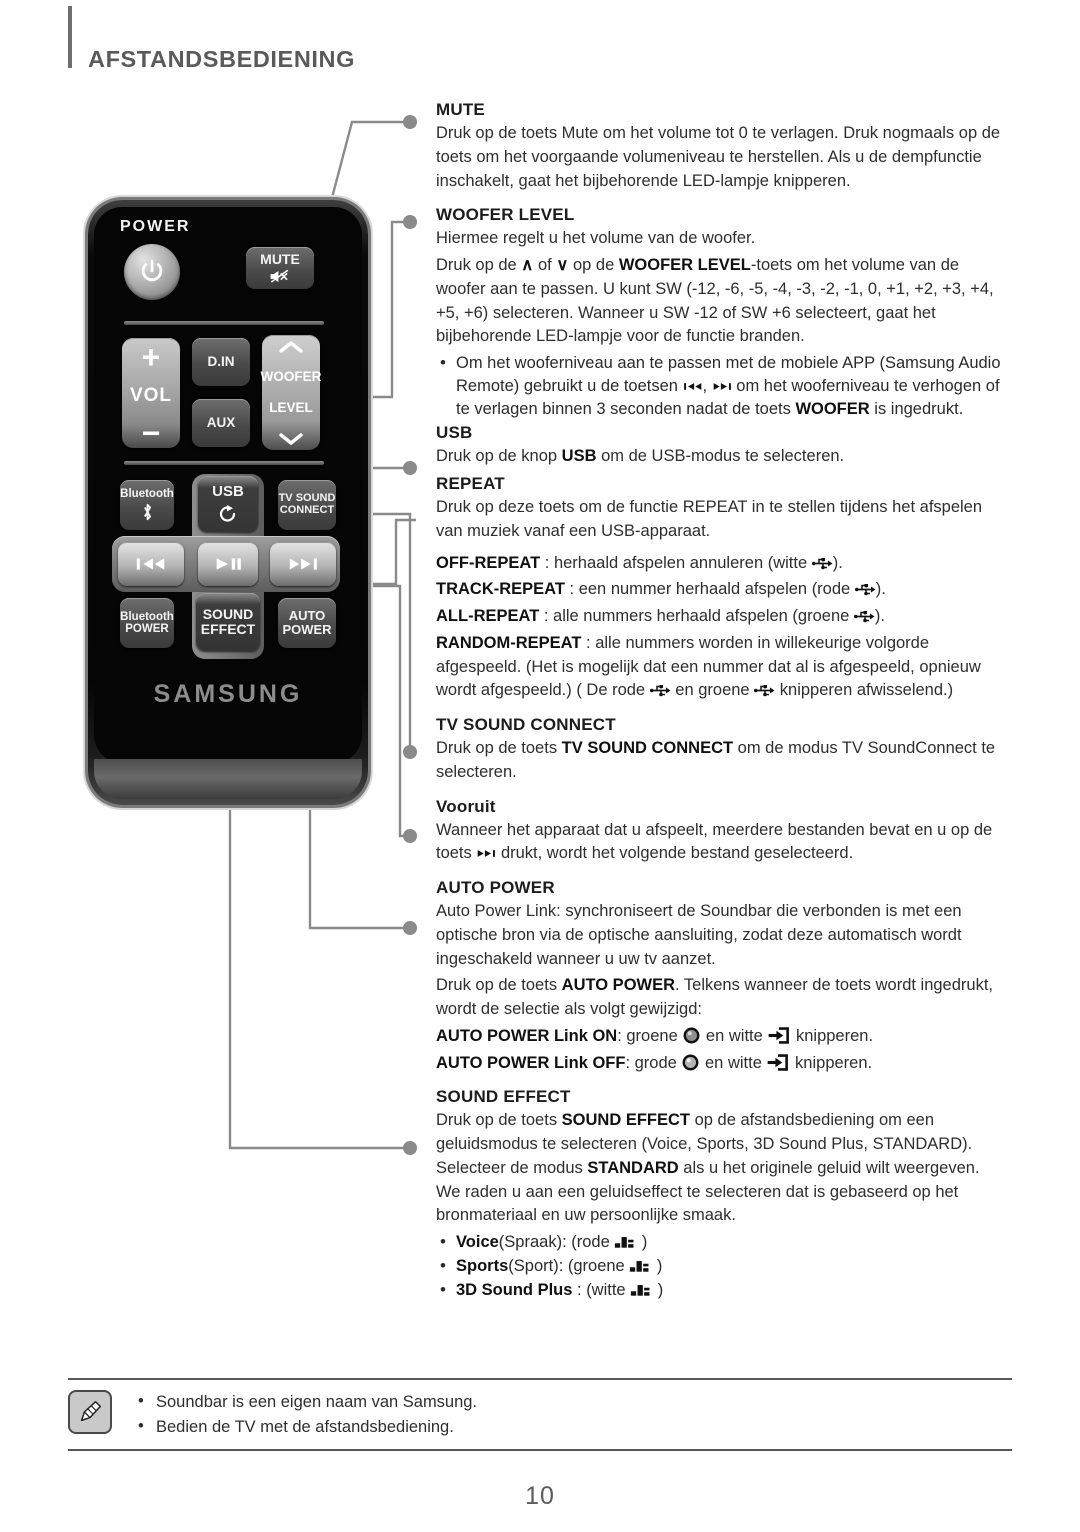 The image size is (1080, 1532). I want to click on auto-power-off-label: AUTO POWER Link OFF, so click(531, 1062).